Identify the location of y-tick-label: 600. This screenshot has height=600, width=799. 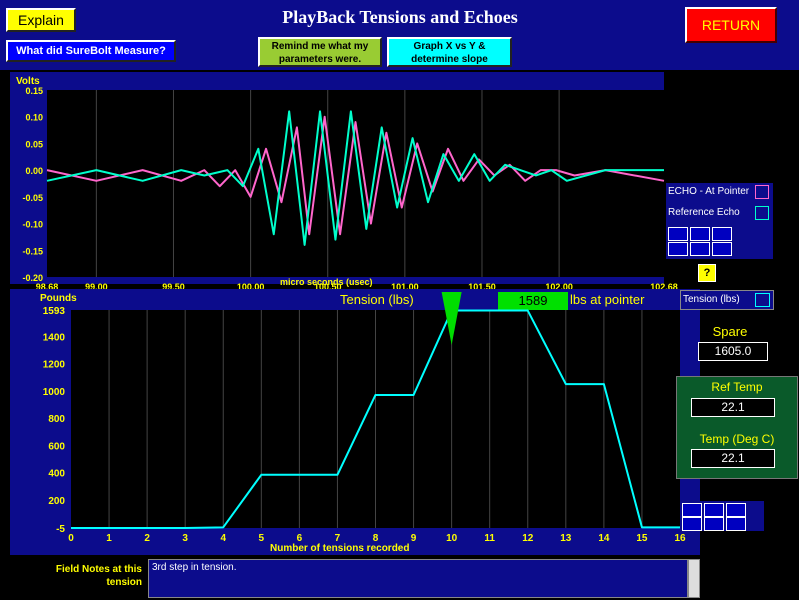
(56, 446).